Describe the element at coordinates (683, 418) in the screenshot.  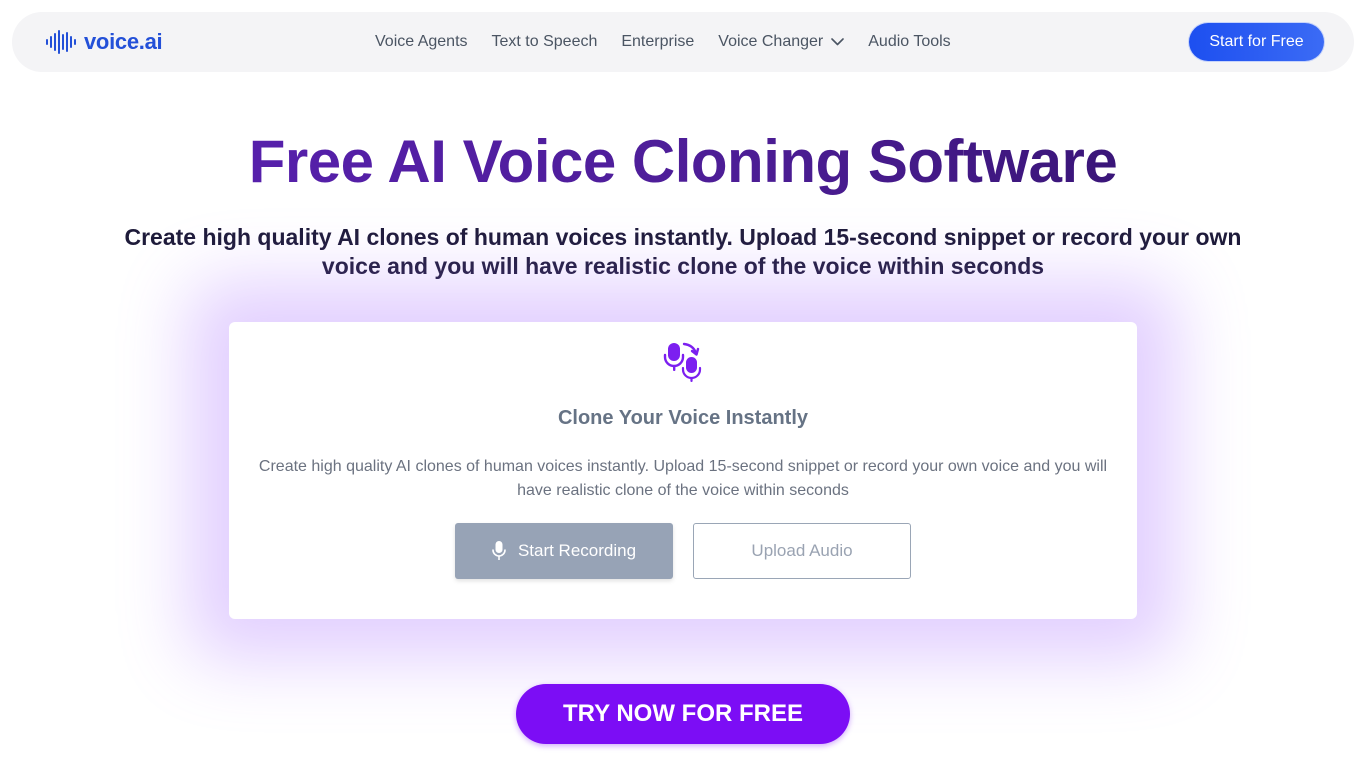
I see `card-title: Clone Your Voice Instantly` at that location.